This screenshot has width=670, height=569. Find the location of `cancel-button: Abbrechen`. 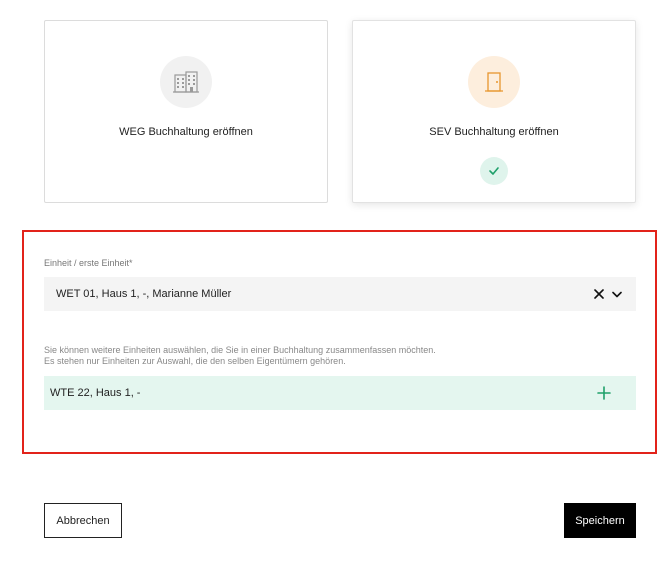

cancel-button: Abbrechen is located at coordinates (83, 520).